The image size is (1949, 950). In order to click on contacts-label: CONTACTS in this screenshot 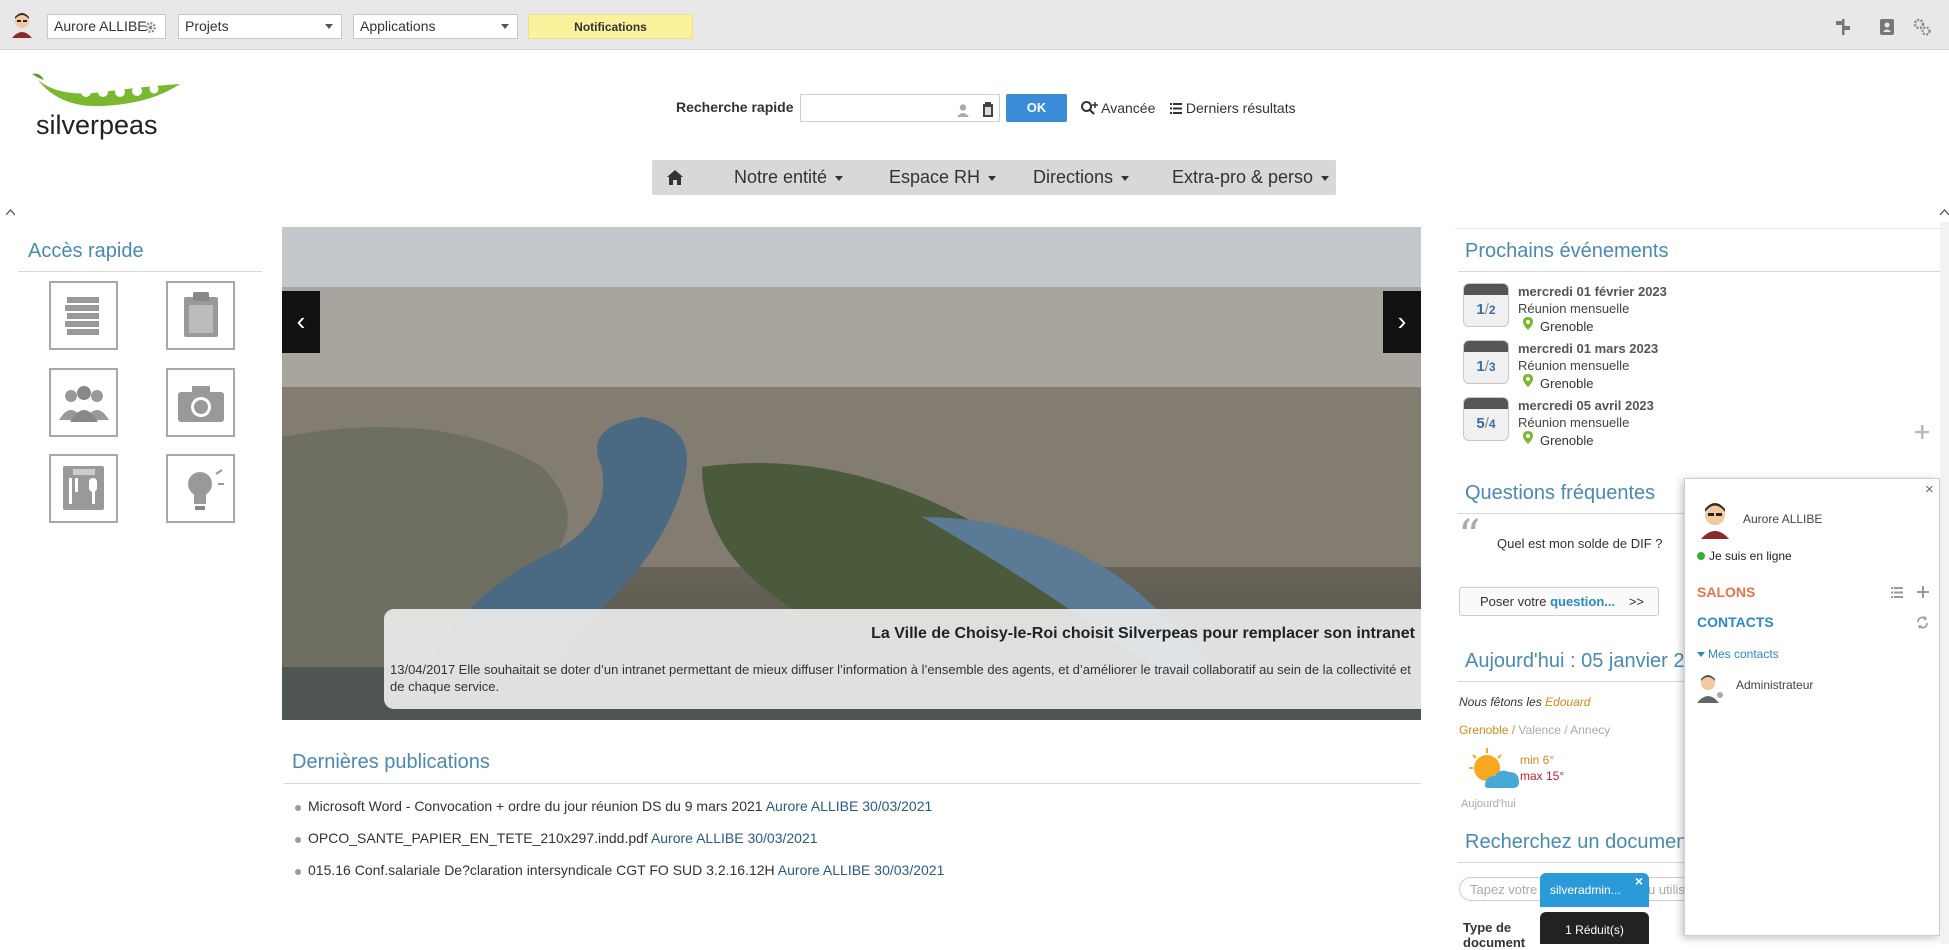, I will do `click(1735, 622)`.